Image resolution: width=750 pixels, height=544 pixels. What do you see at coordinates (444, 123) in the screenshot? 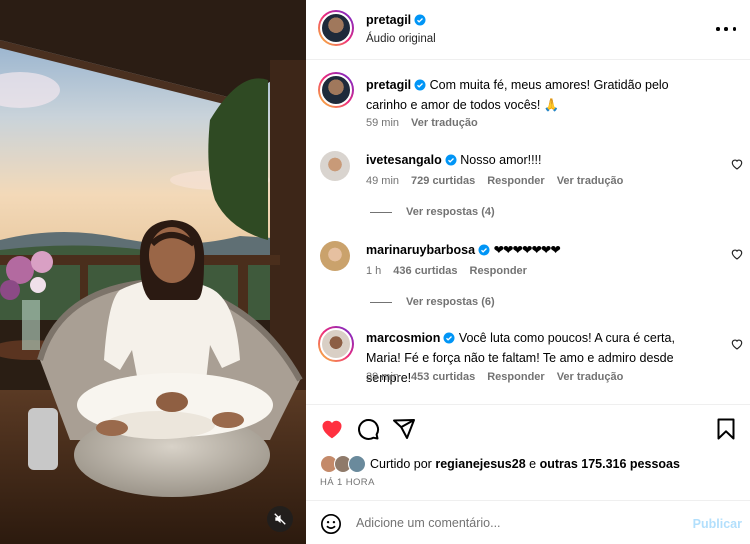
I see `caption-translate-button: Ver tradução` at bounding box center [444, 123].